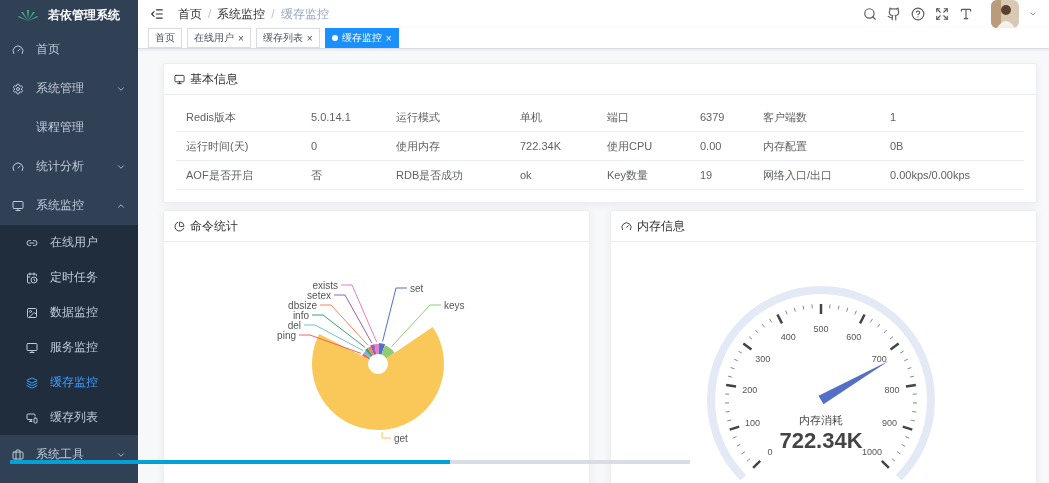 The width and height of the screenshot is (1049, 483). Describe the element at coordinates (84, 15) in the screenshot. I see `app-title: 若依管理系统` at that location.